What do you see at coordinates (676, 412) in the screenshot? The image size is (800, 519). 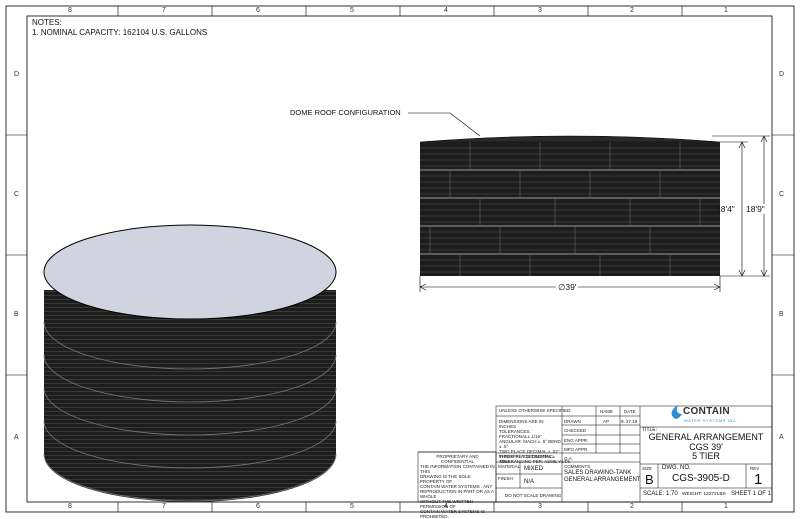 I see `contain-logo-icon` at bounding box center [676, 412].